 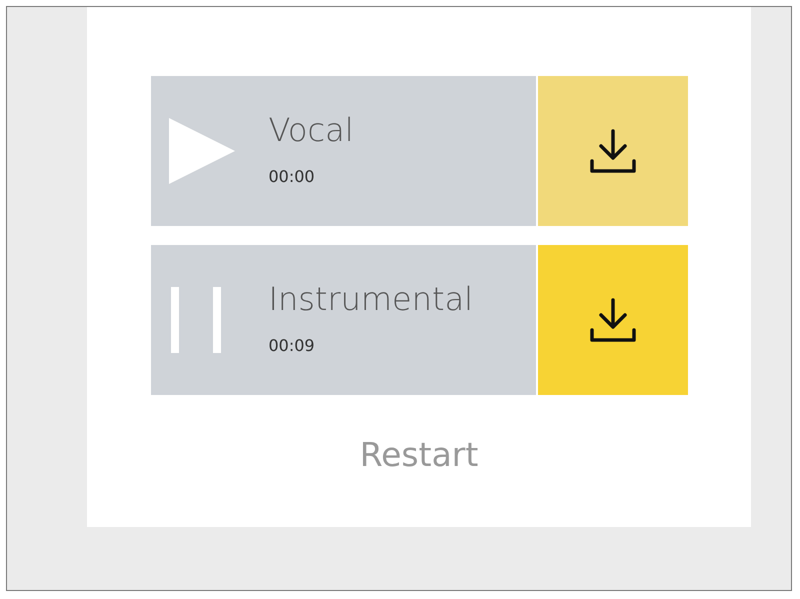 What do you see at coordinates (292, 345) in the screenshot?
I see `track-time: 00:09` at bounding box center [292, 345].